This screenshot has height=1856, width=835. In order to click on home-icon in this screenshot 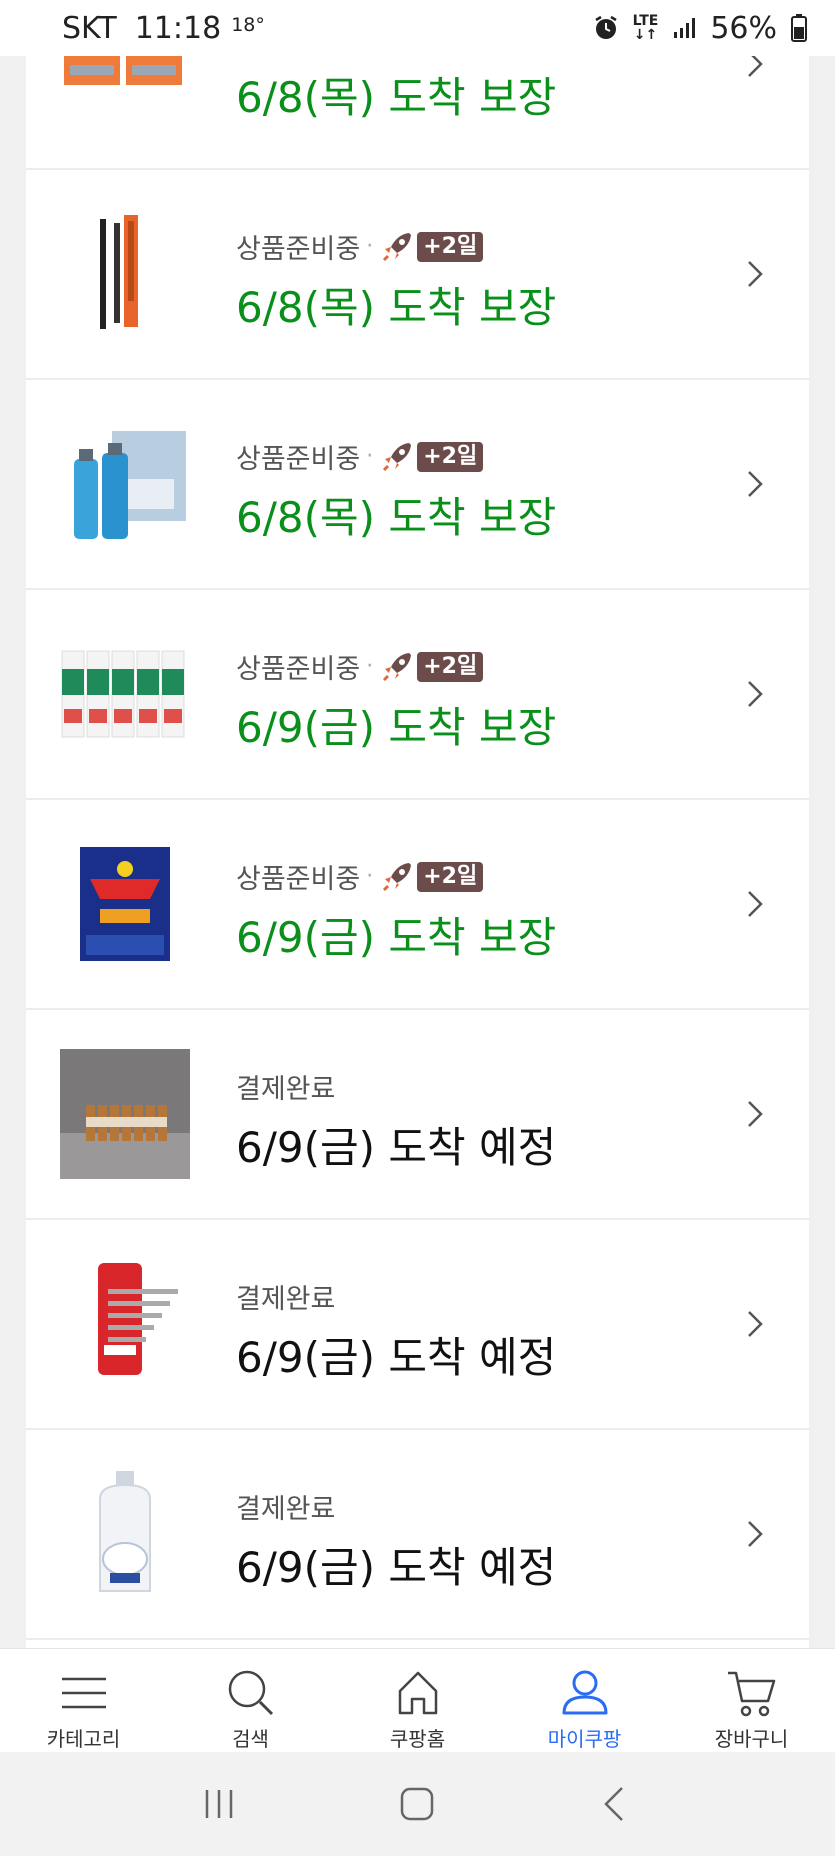, I will do `click(417, 1693)`.